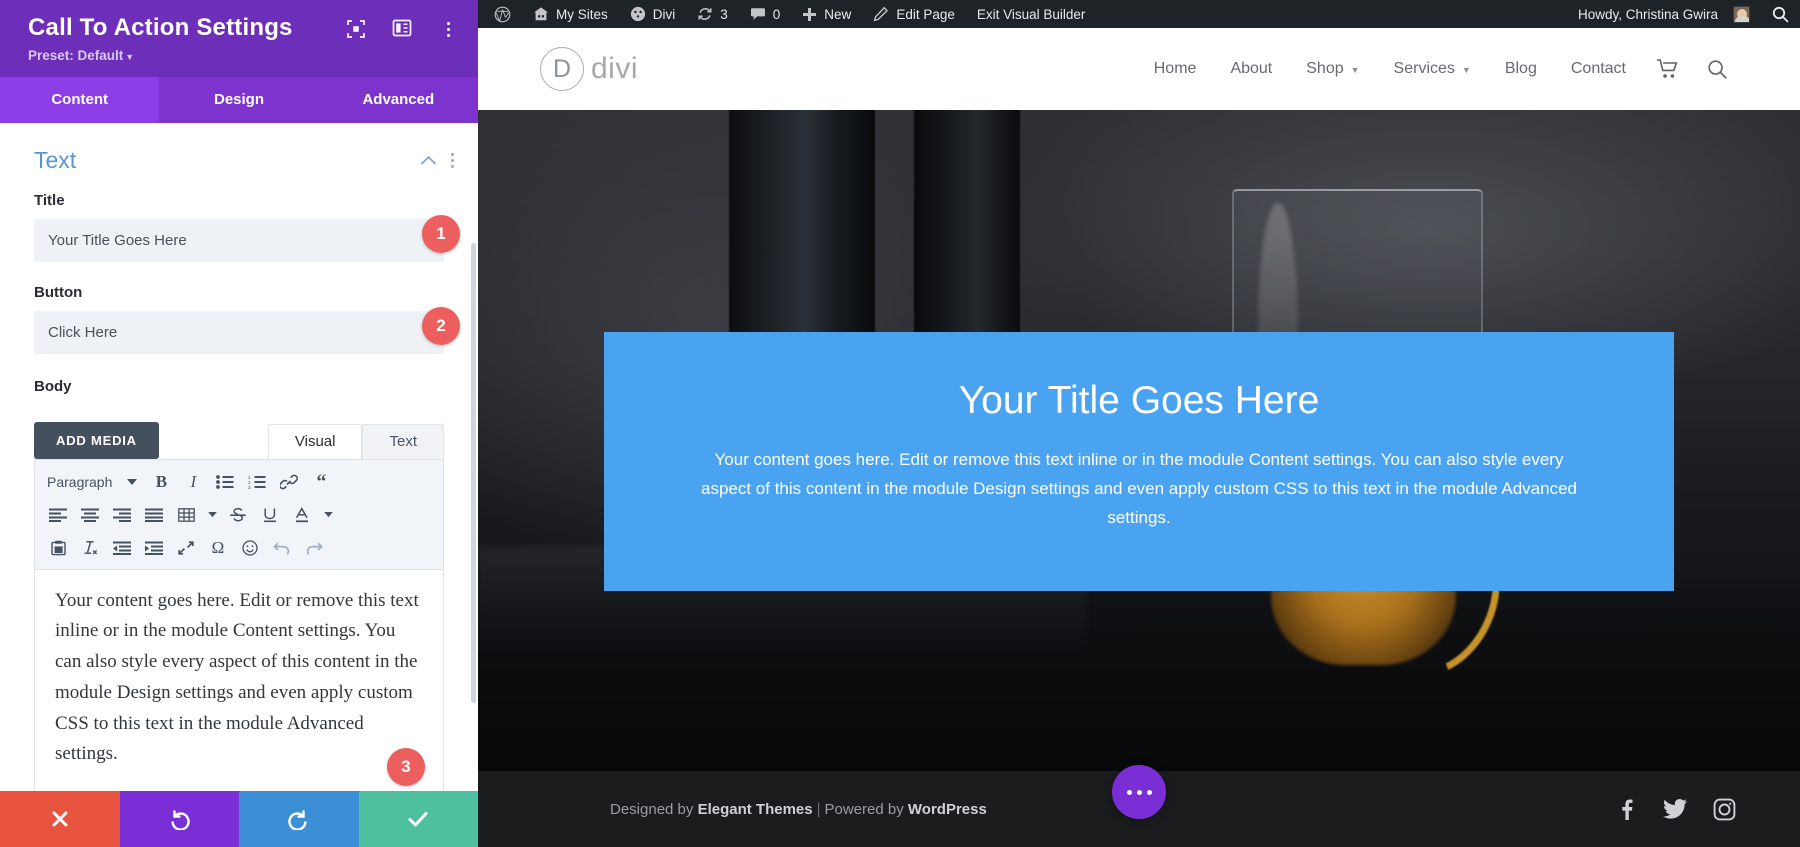 The image size is (1800, 847). Describe the element at coordinates (239, 240) in the screenshot. I see `title-input` at that location.